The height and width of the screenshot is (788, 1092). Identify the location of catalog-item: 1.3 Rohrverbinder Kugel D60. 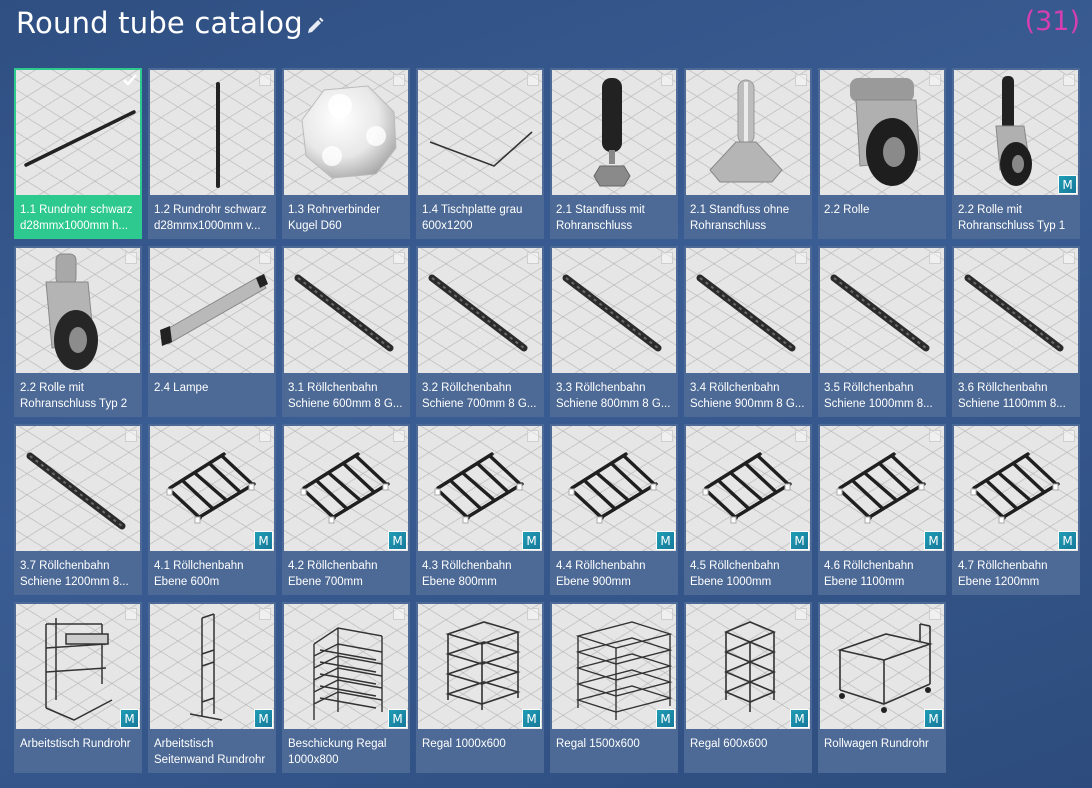
(346, 153).